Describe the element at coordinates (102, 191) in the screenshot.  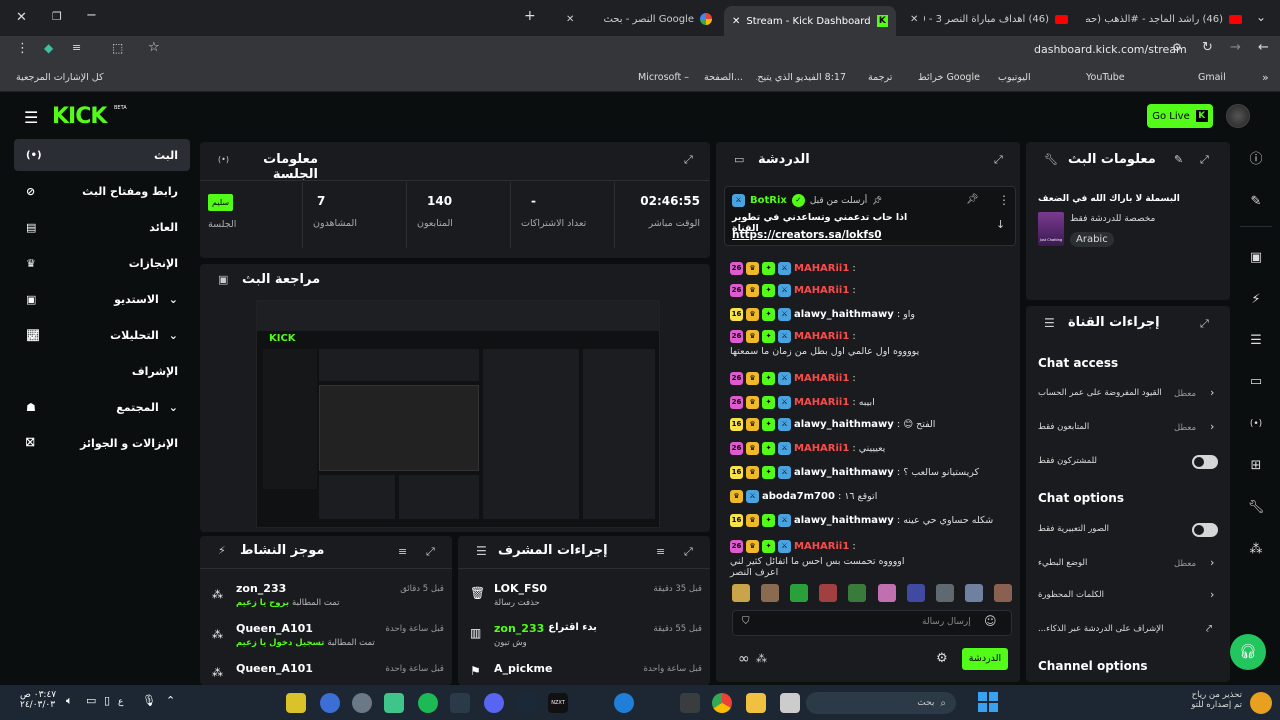
I see `sidebar-item-stream-key: ⊘ رابط ومفتاح البث` at that location.